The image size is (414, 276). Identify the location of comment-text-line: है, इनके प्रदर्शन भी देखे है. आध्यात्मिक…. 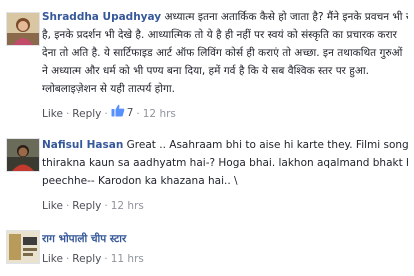
(219, 35).